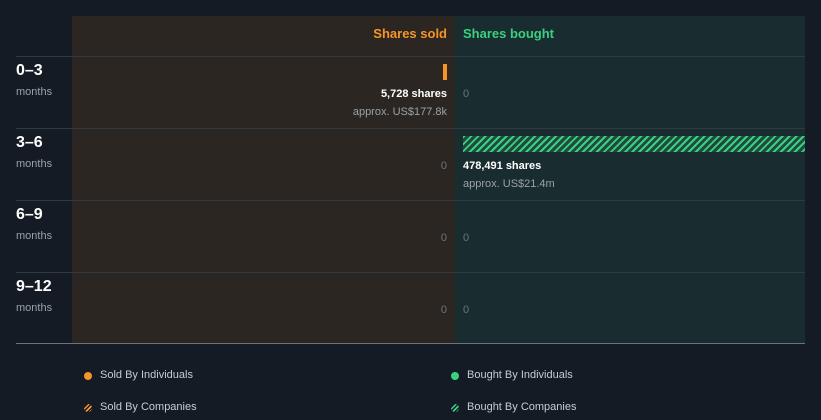 The height and width of the screenshot is (420, 821). What do you see at coordinates (522, 407) in the screenshot?
I see `legend-label: Bought By Companies` at bounding box center [522, 407].